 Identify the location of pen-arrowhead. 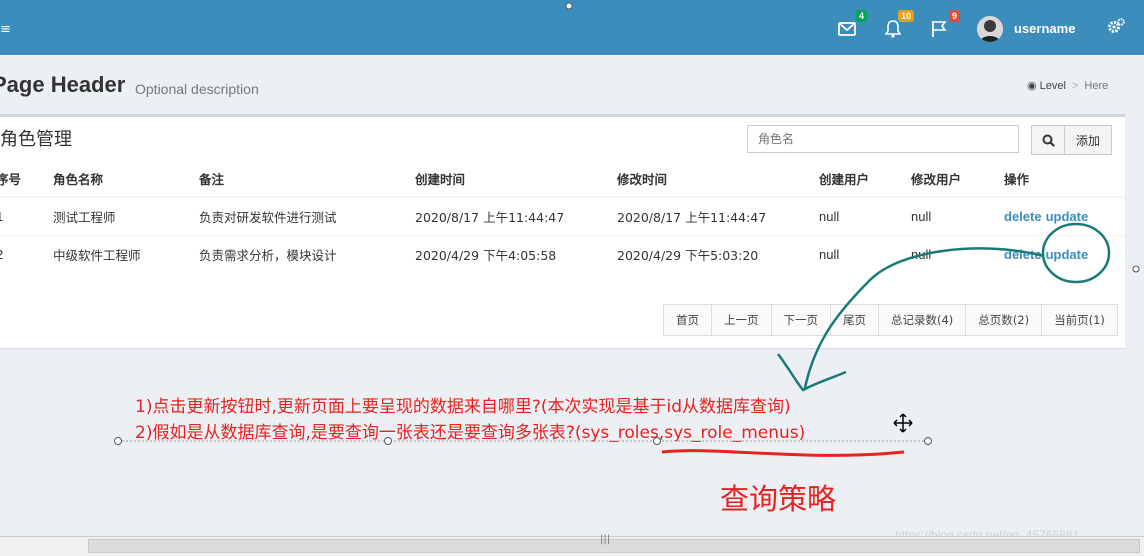
(811, 372).